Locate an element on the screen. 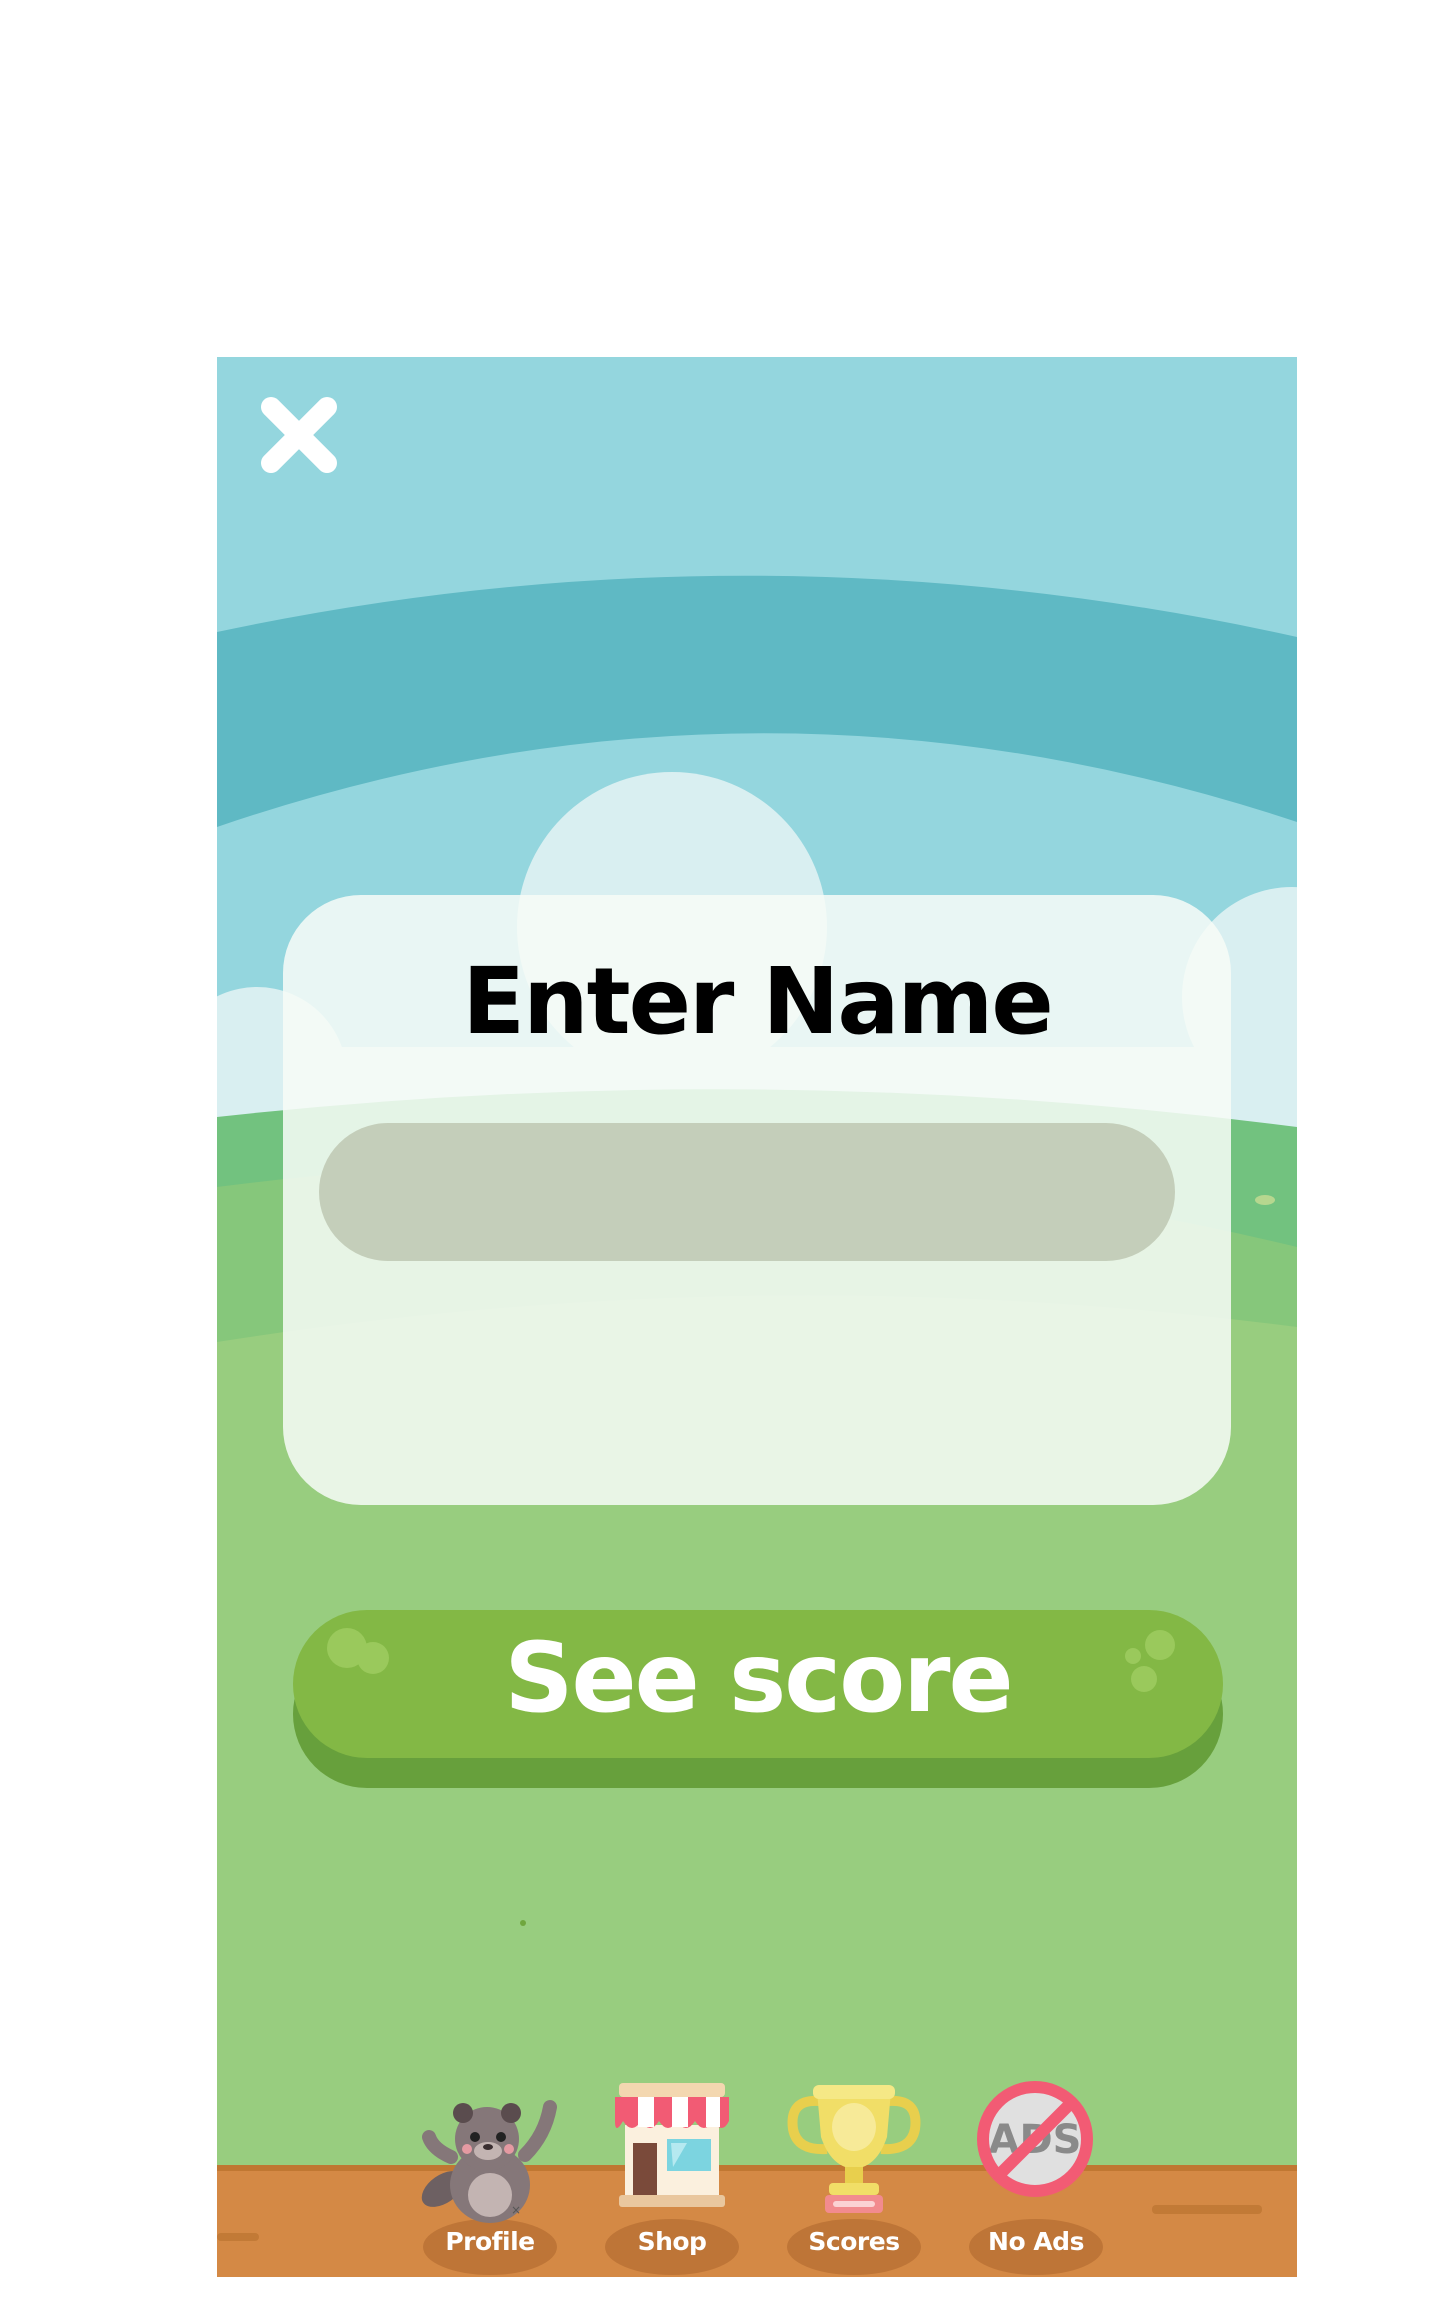 This screenshot has height=2302, width=1438. close-button is located at coordinates (299, 435).